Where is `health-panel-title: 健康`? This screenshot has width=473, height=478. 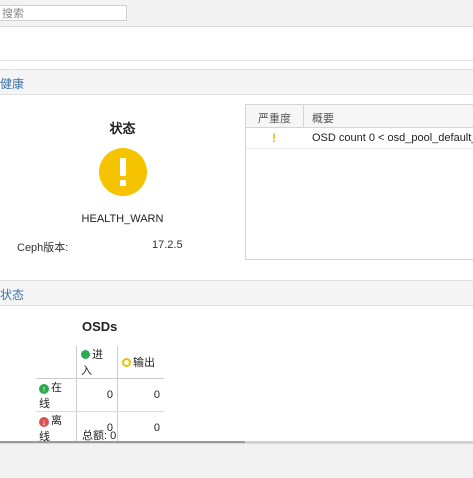
health-panel-title: 健康 is located at coordinates (12, 84).